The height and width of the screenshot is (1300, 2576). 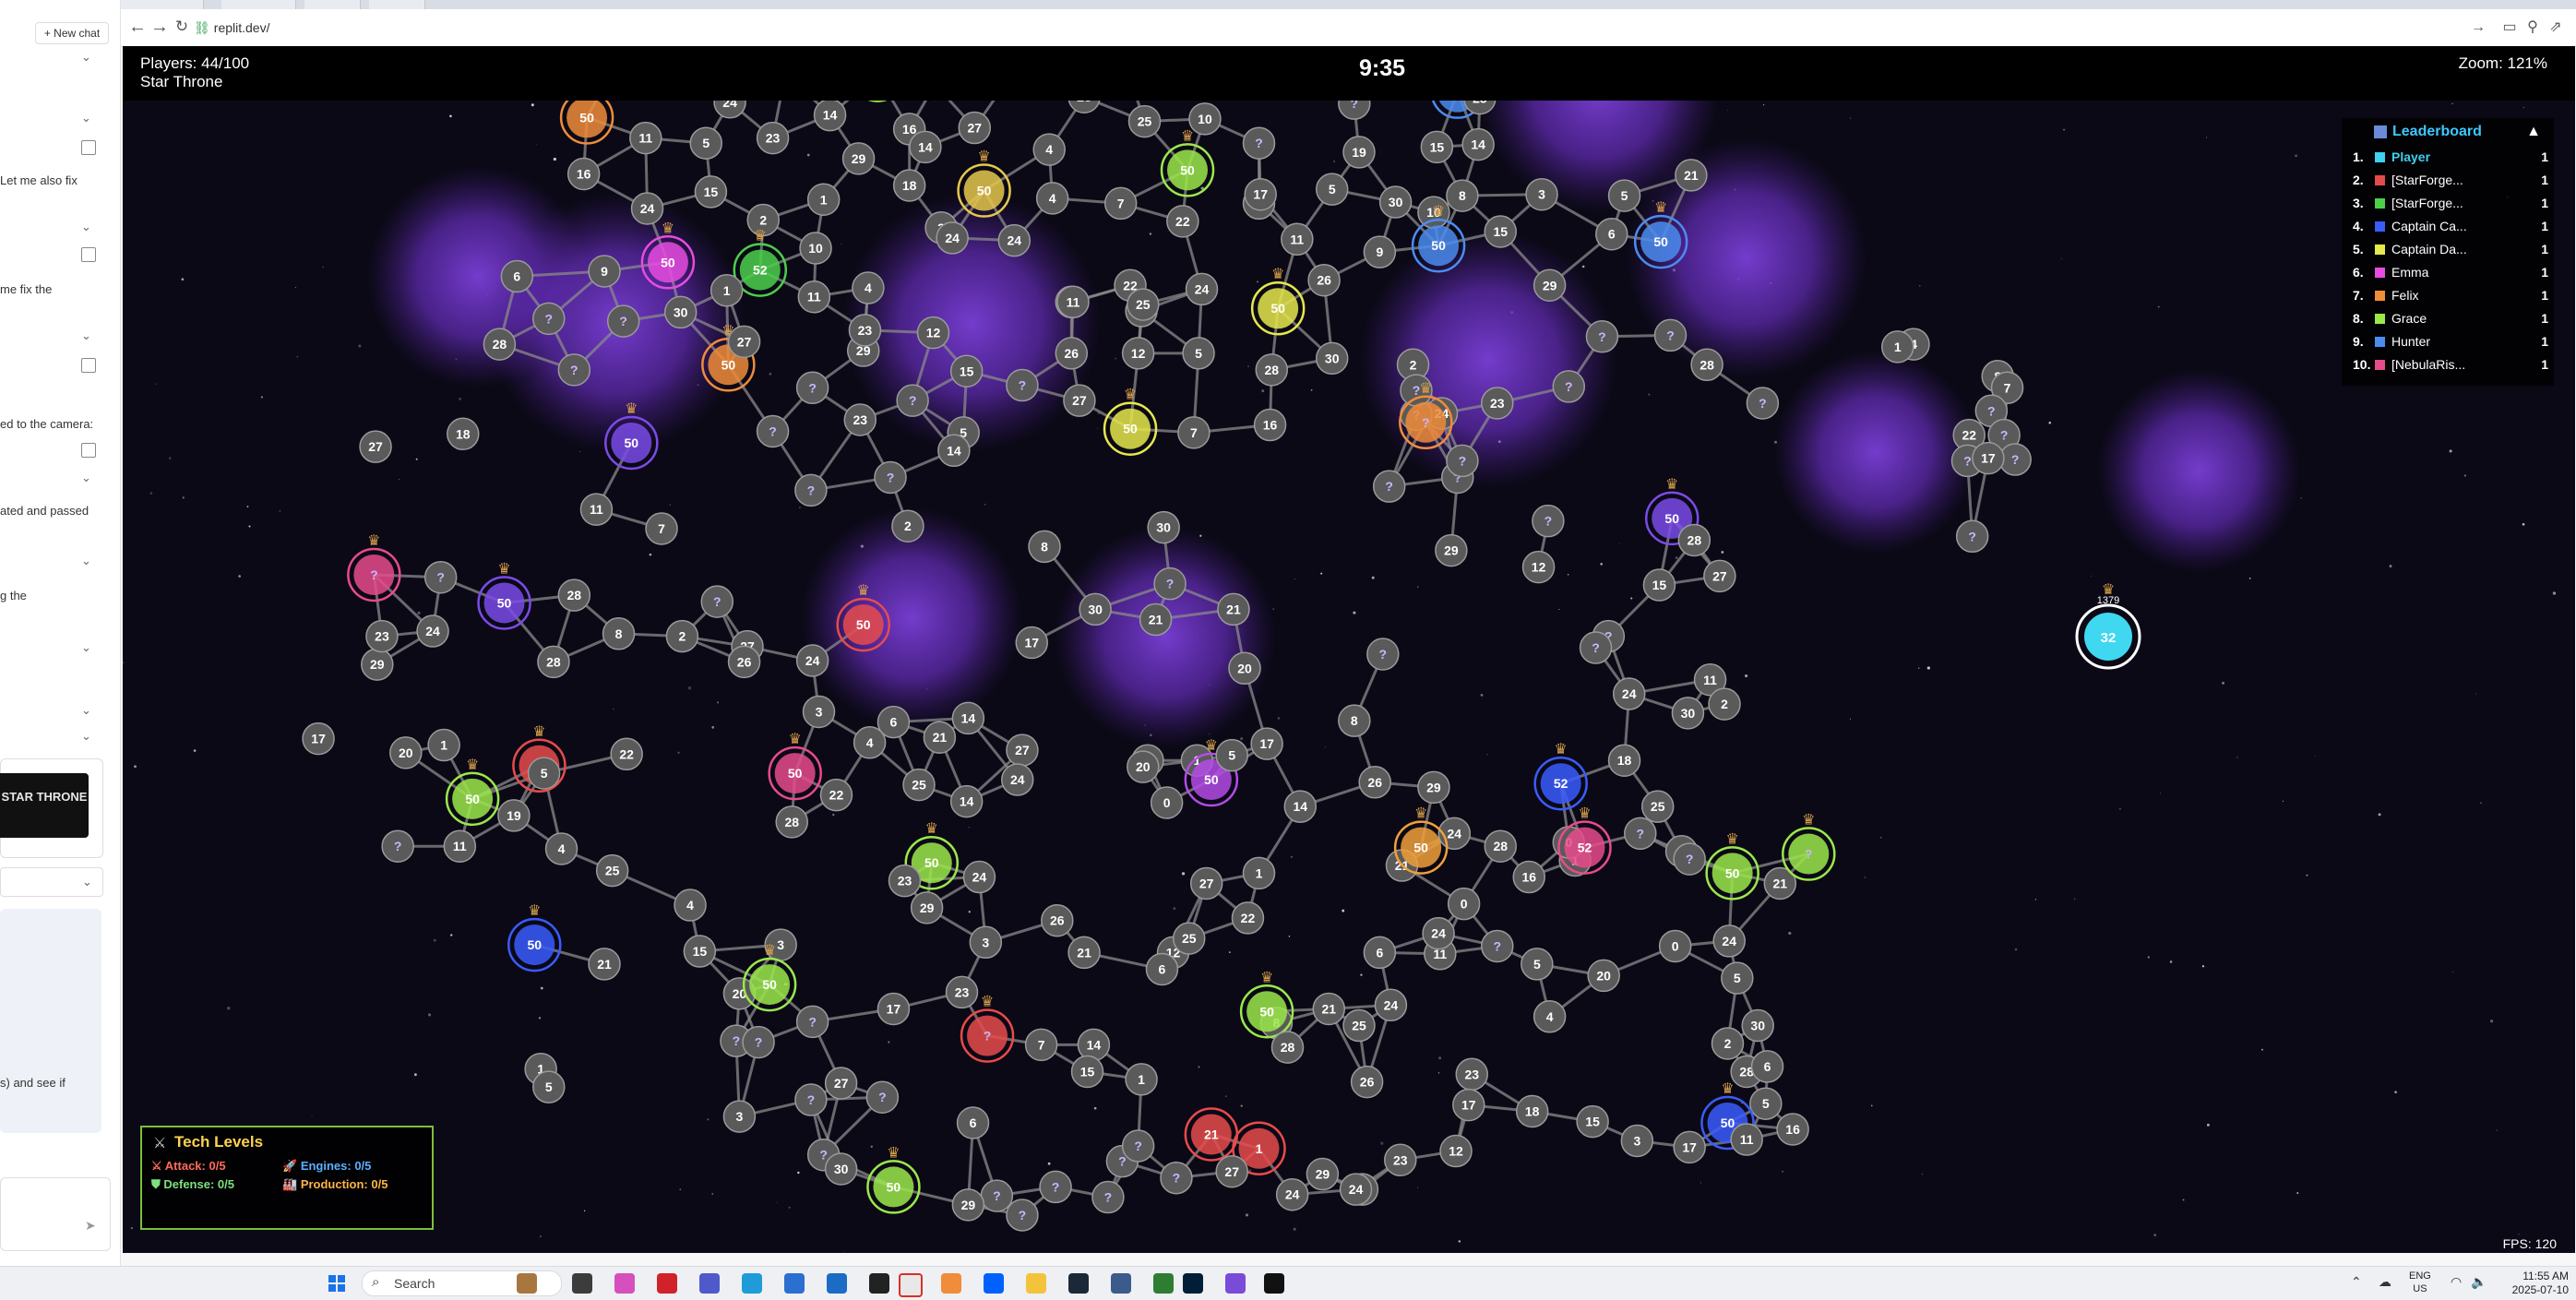 What do you see at coordinates (1167, 802) in the screenshot?
I see `neutral-planet: 0` at bounding box center [1167, 802].